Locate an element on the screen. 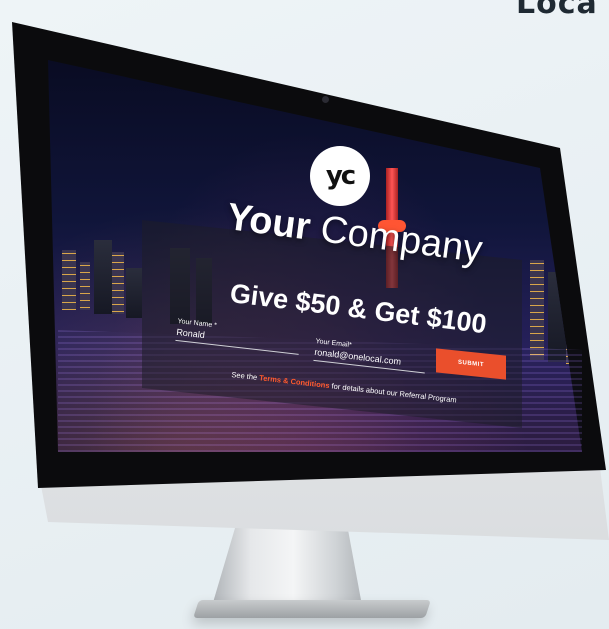 The image size is (609, 629). terms-link: Terms & Conditions is located at coordinates (294, 381).